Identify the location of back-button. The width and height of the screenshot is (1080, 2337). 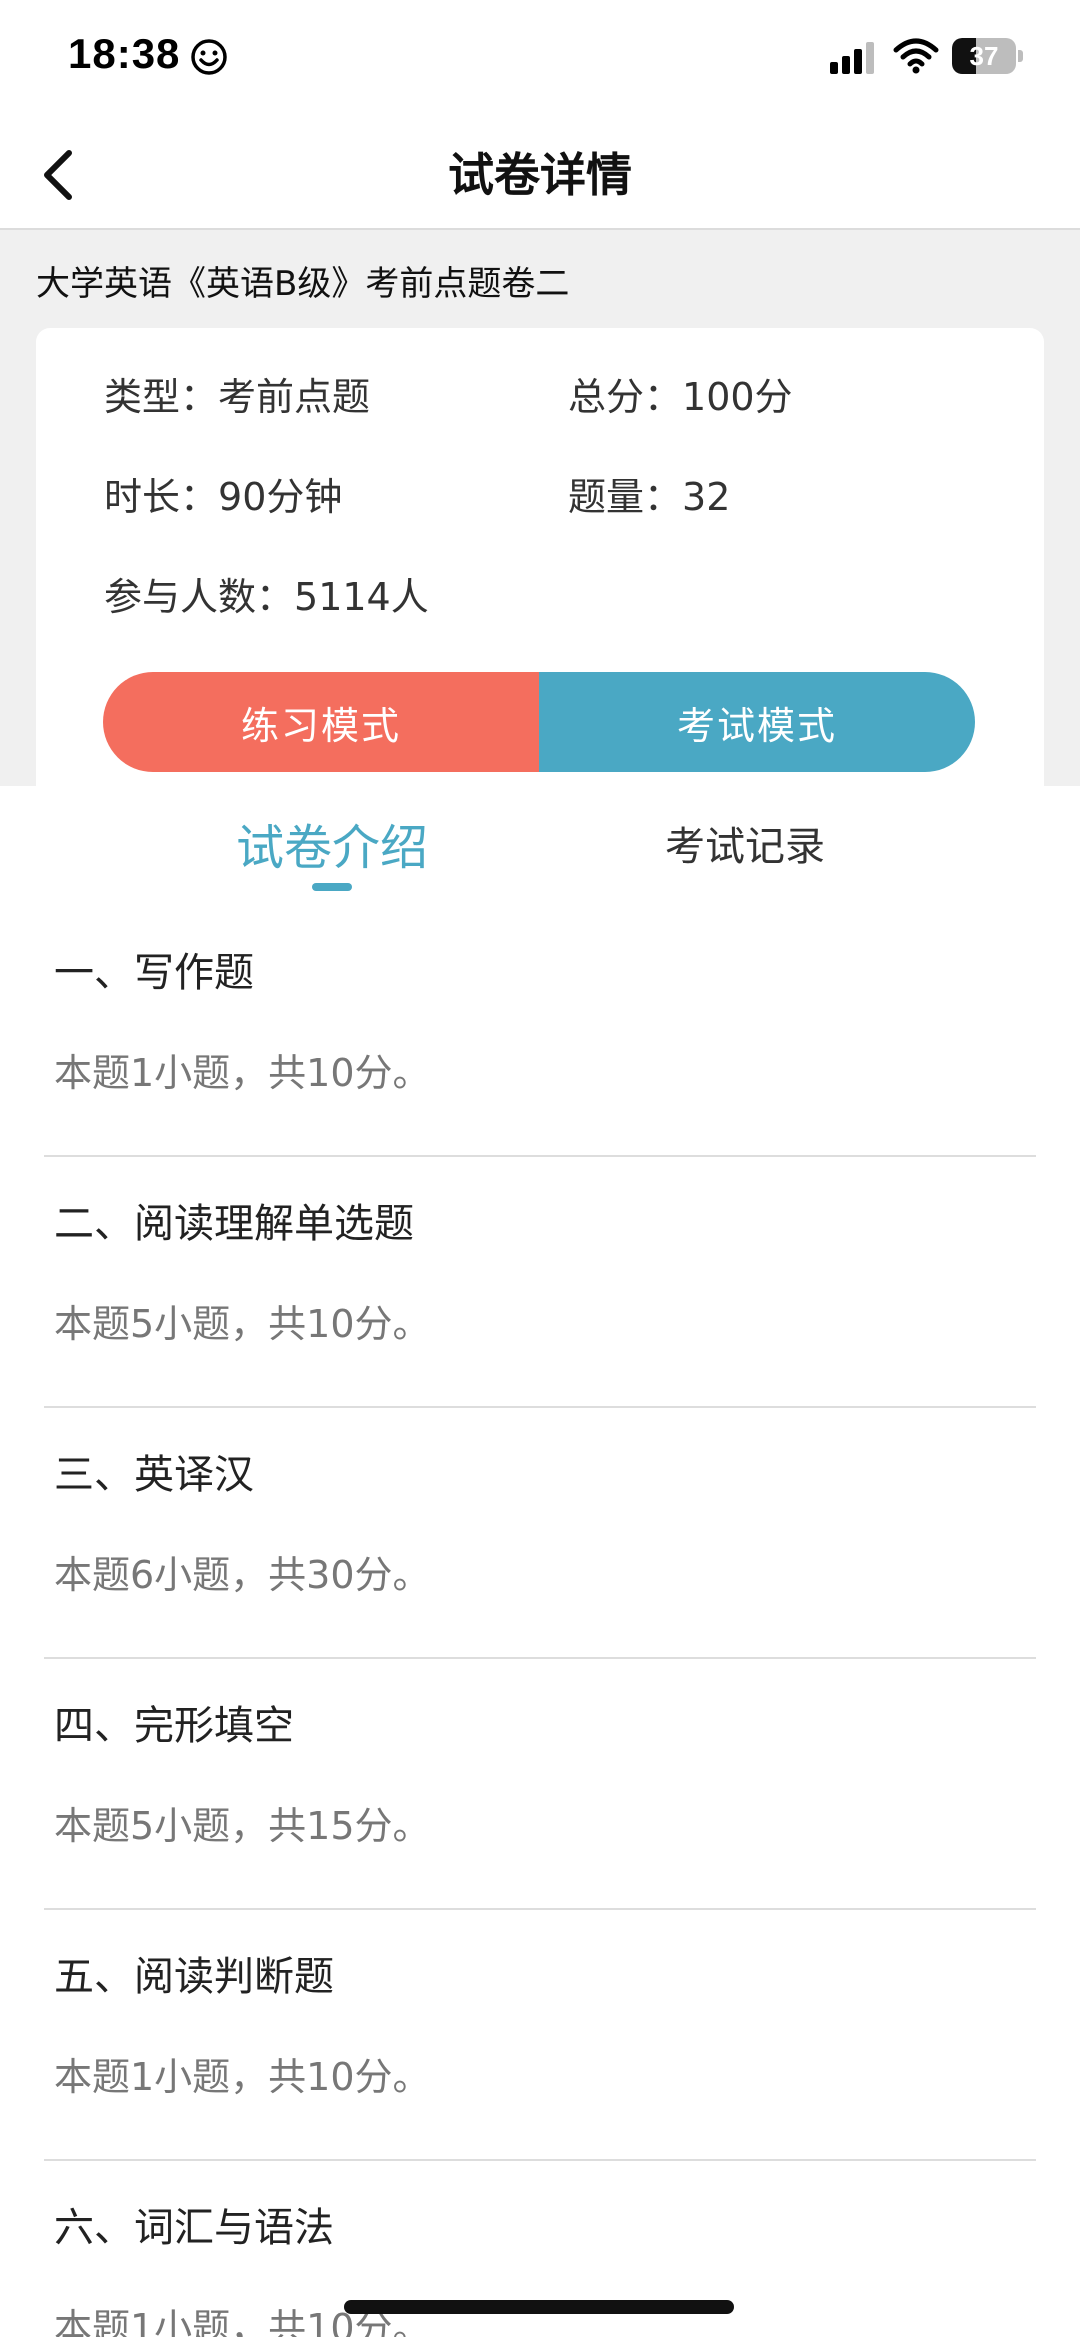
(59, 175).